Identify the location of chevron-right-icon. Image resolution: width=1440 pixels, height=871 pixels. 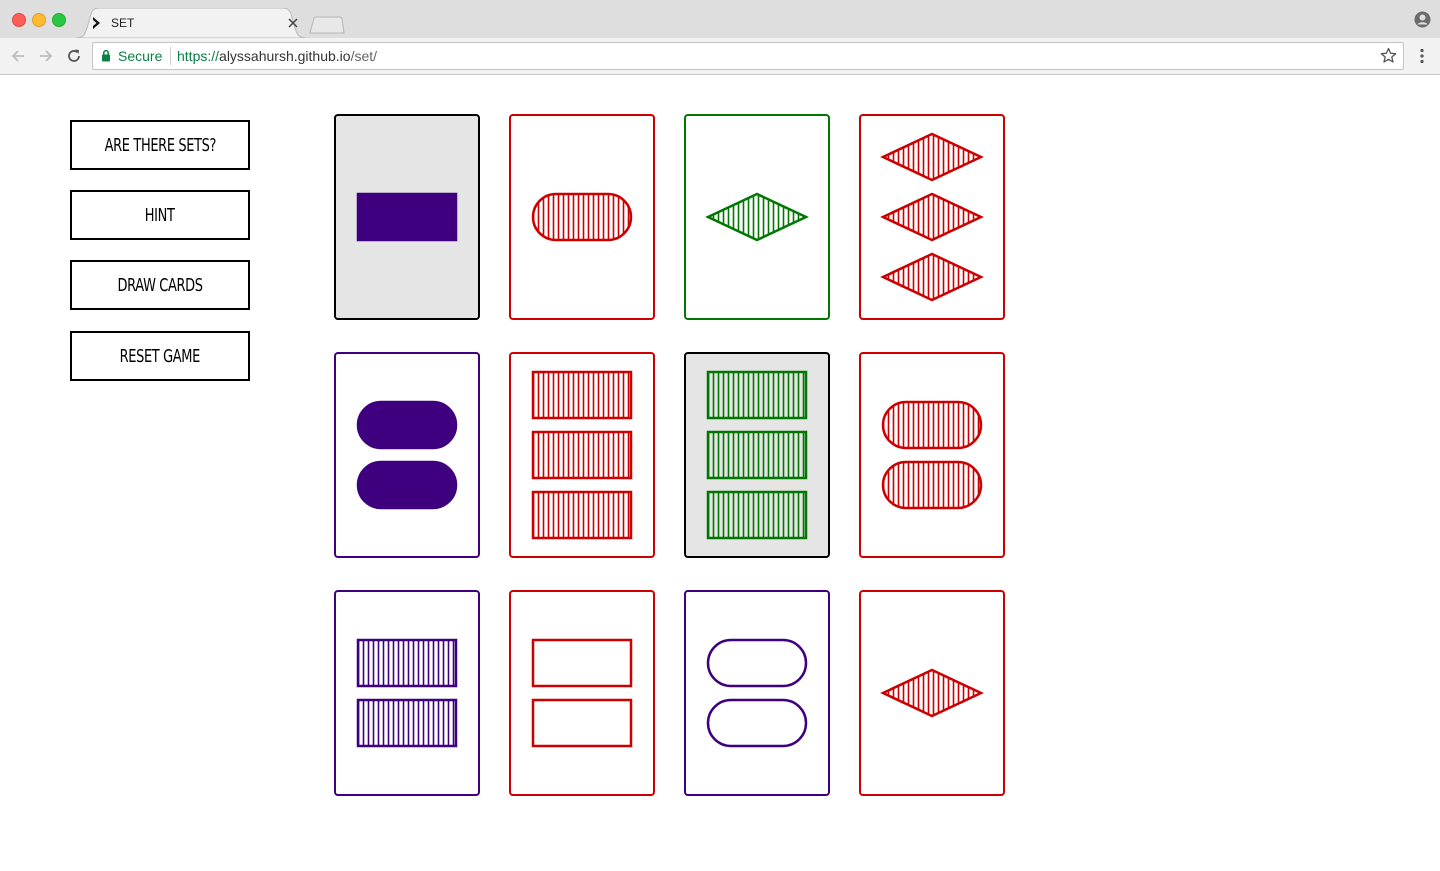
(96, 23).